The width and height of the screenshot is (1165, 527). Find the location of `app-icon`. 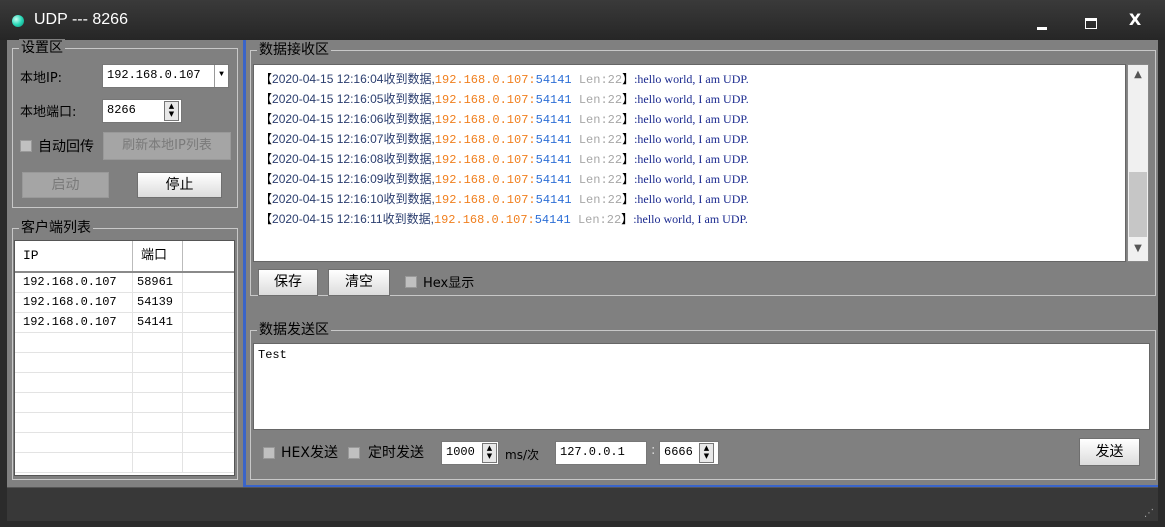

app-icon is located at coordinates (18, 21).